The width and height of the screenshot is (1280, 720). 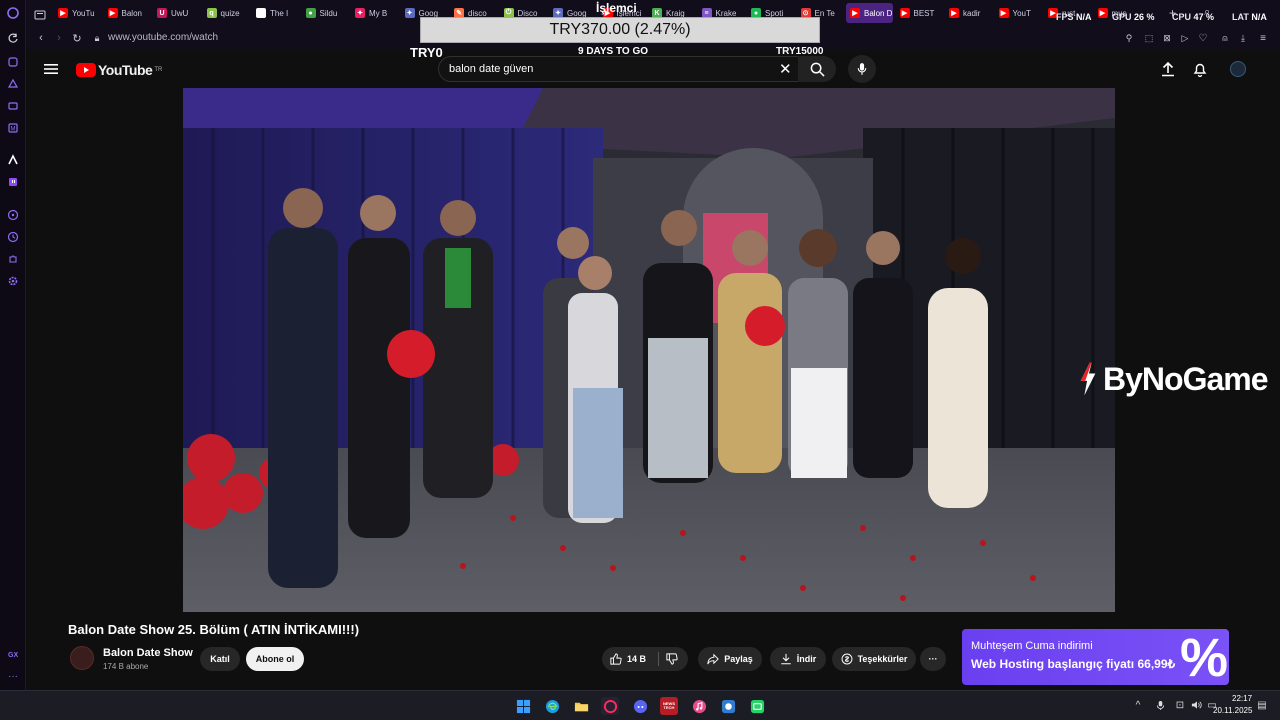 What do you see at coordinates (13, 160) in the screenshot?
I see `aria-icon` at bounding box center [13, 160].